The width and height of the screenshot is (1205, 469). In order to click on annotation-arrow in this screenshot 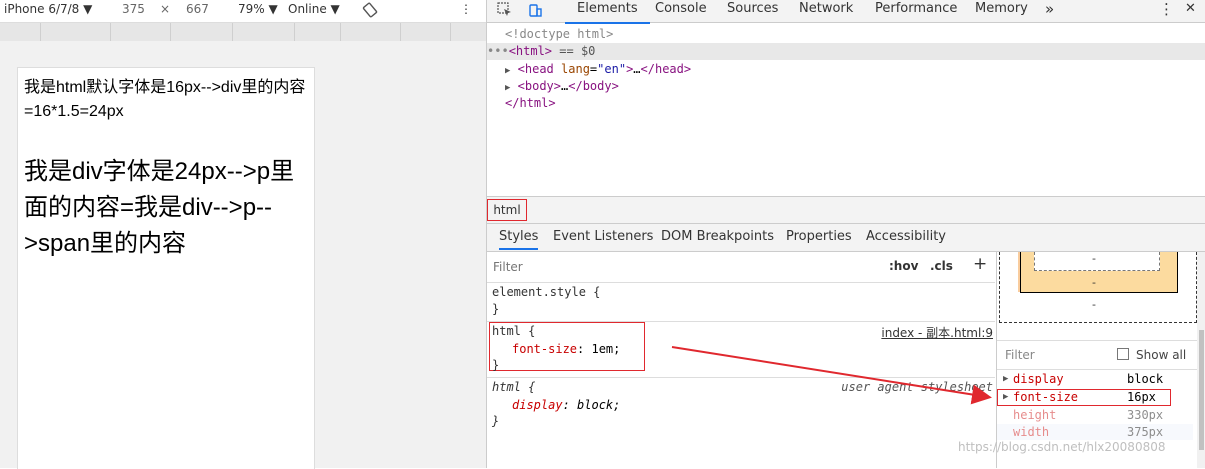, I will do `click(831, 375)`.